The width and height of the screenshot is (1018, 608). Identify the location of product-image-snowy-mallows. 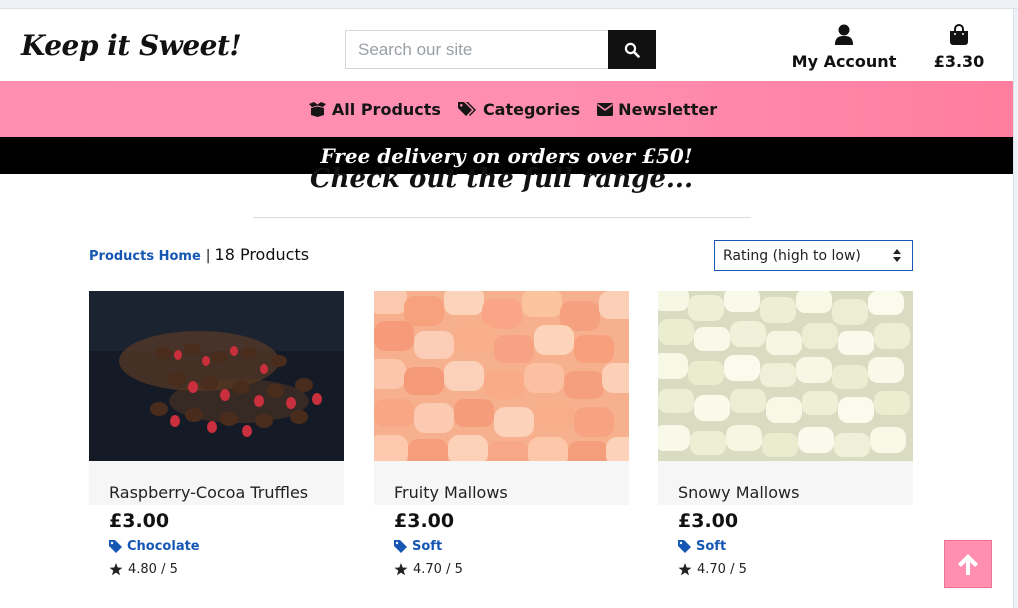
(785, 376).